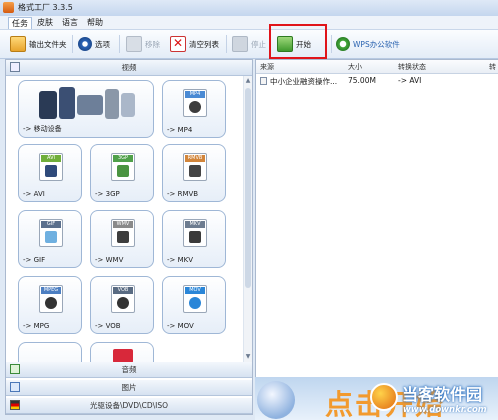 The image size is (498, 420). I want to click on mkv-file-icon: MKV, so click(195, 233).